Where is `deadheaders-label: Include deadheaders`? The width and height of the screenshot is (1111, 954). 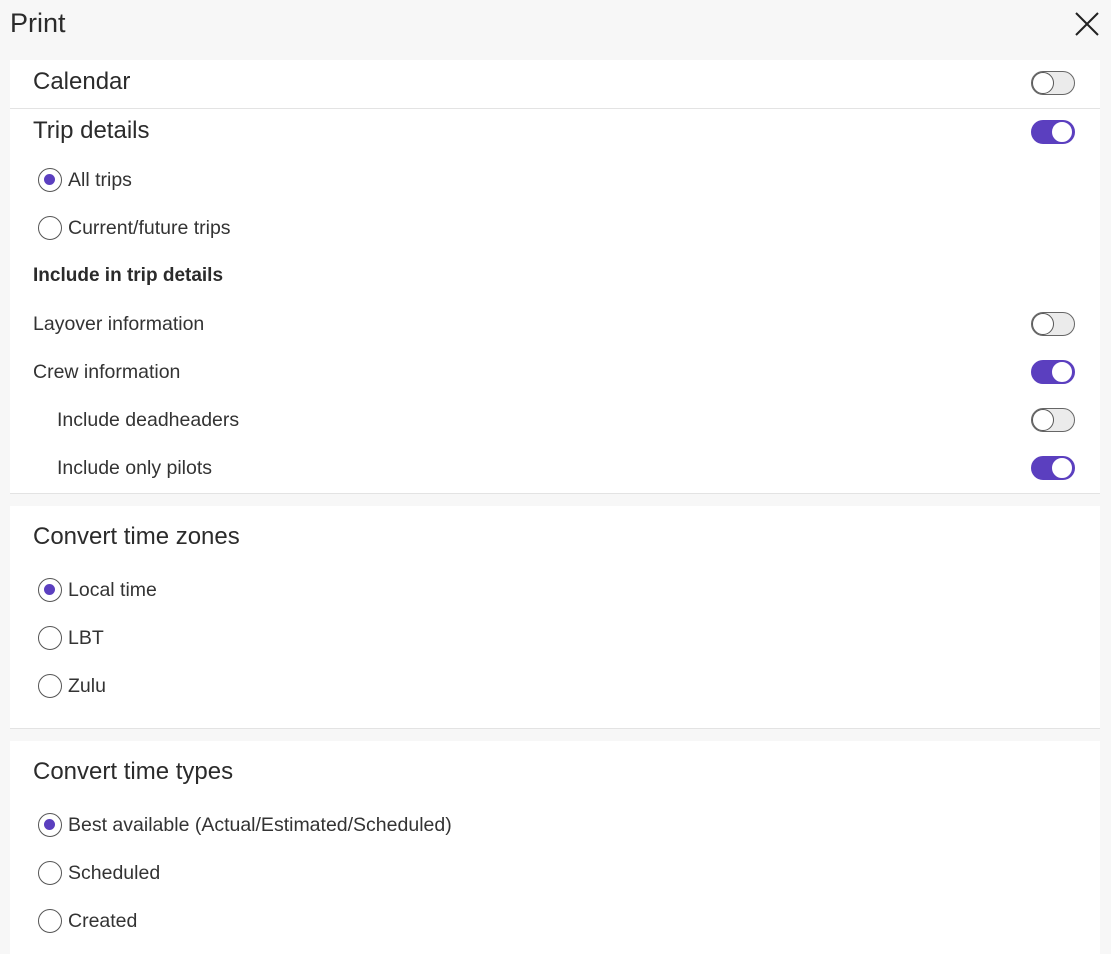
deadheaders-label: Include deadheaders is located at coordinates (148, 420).